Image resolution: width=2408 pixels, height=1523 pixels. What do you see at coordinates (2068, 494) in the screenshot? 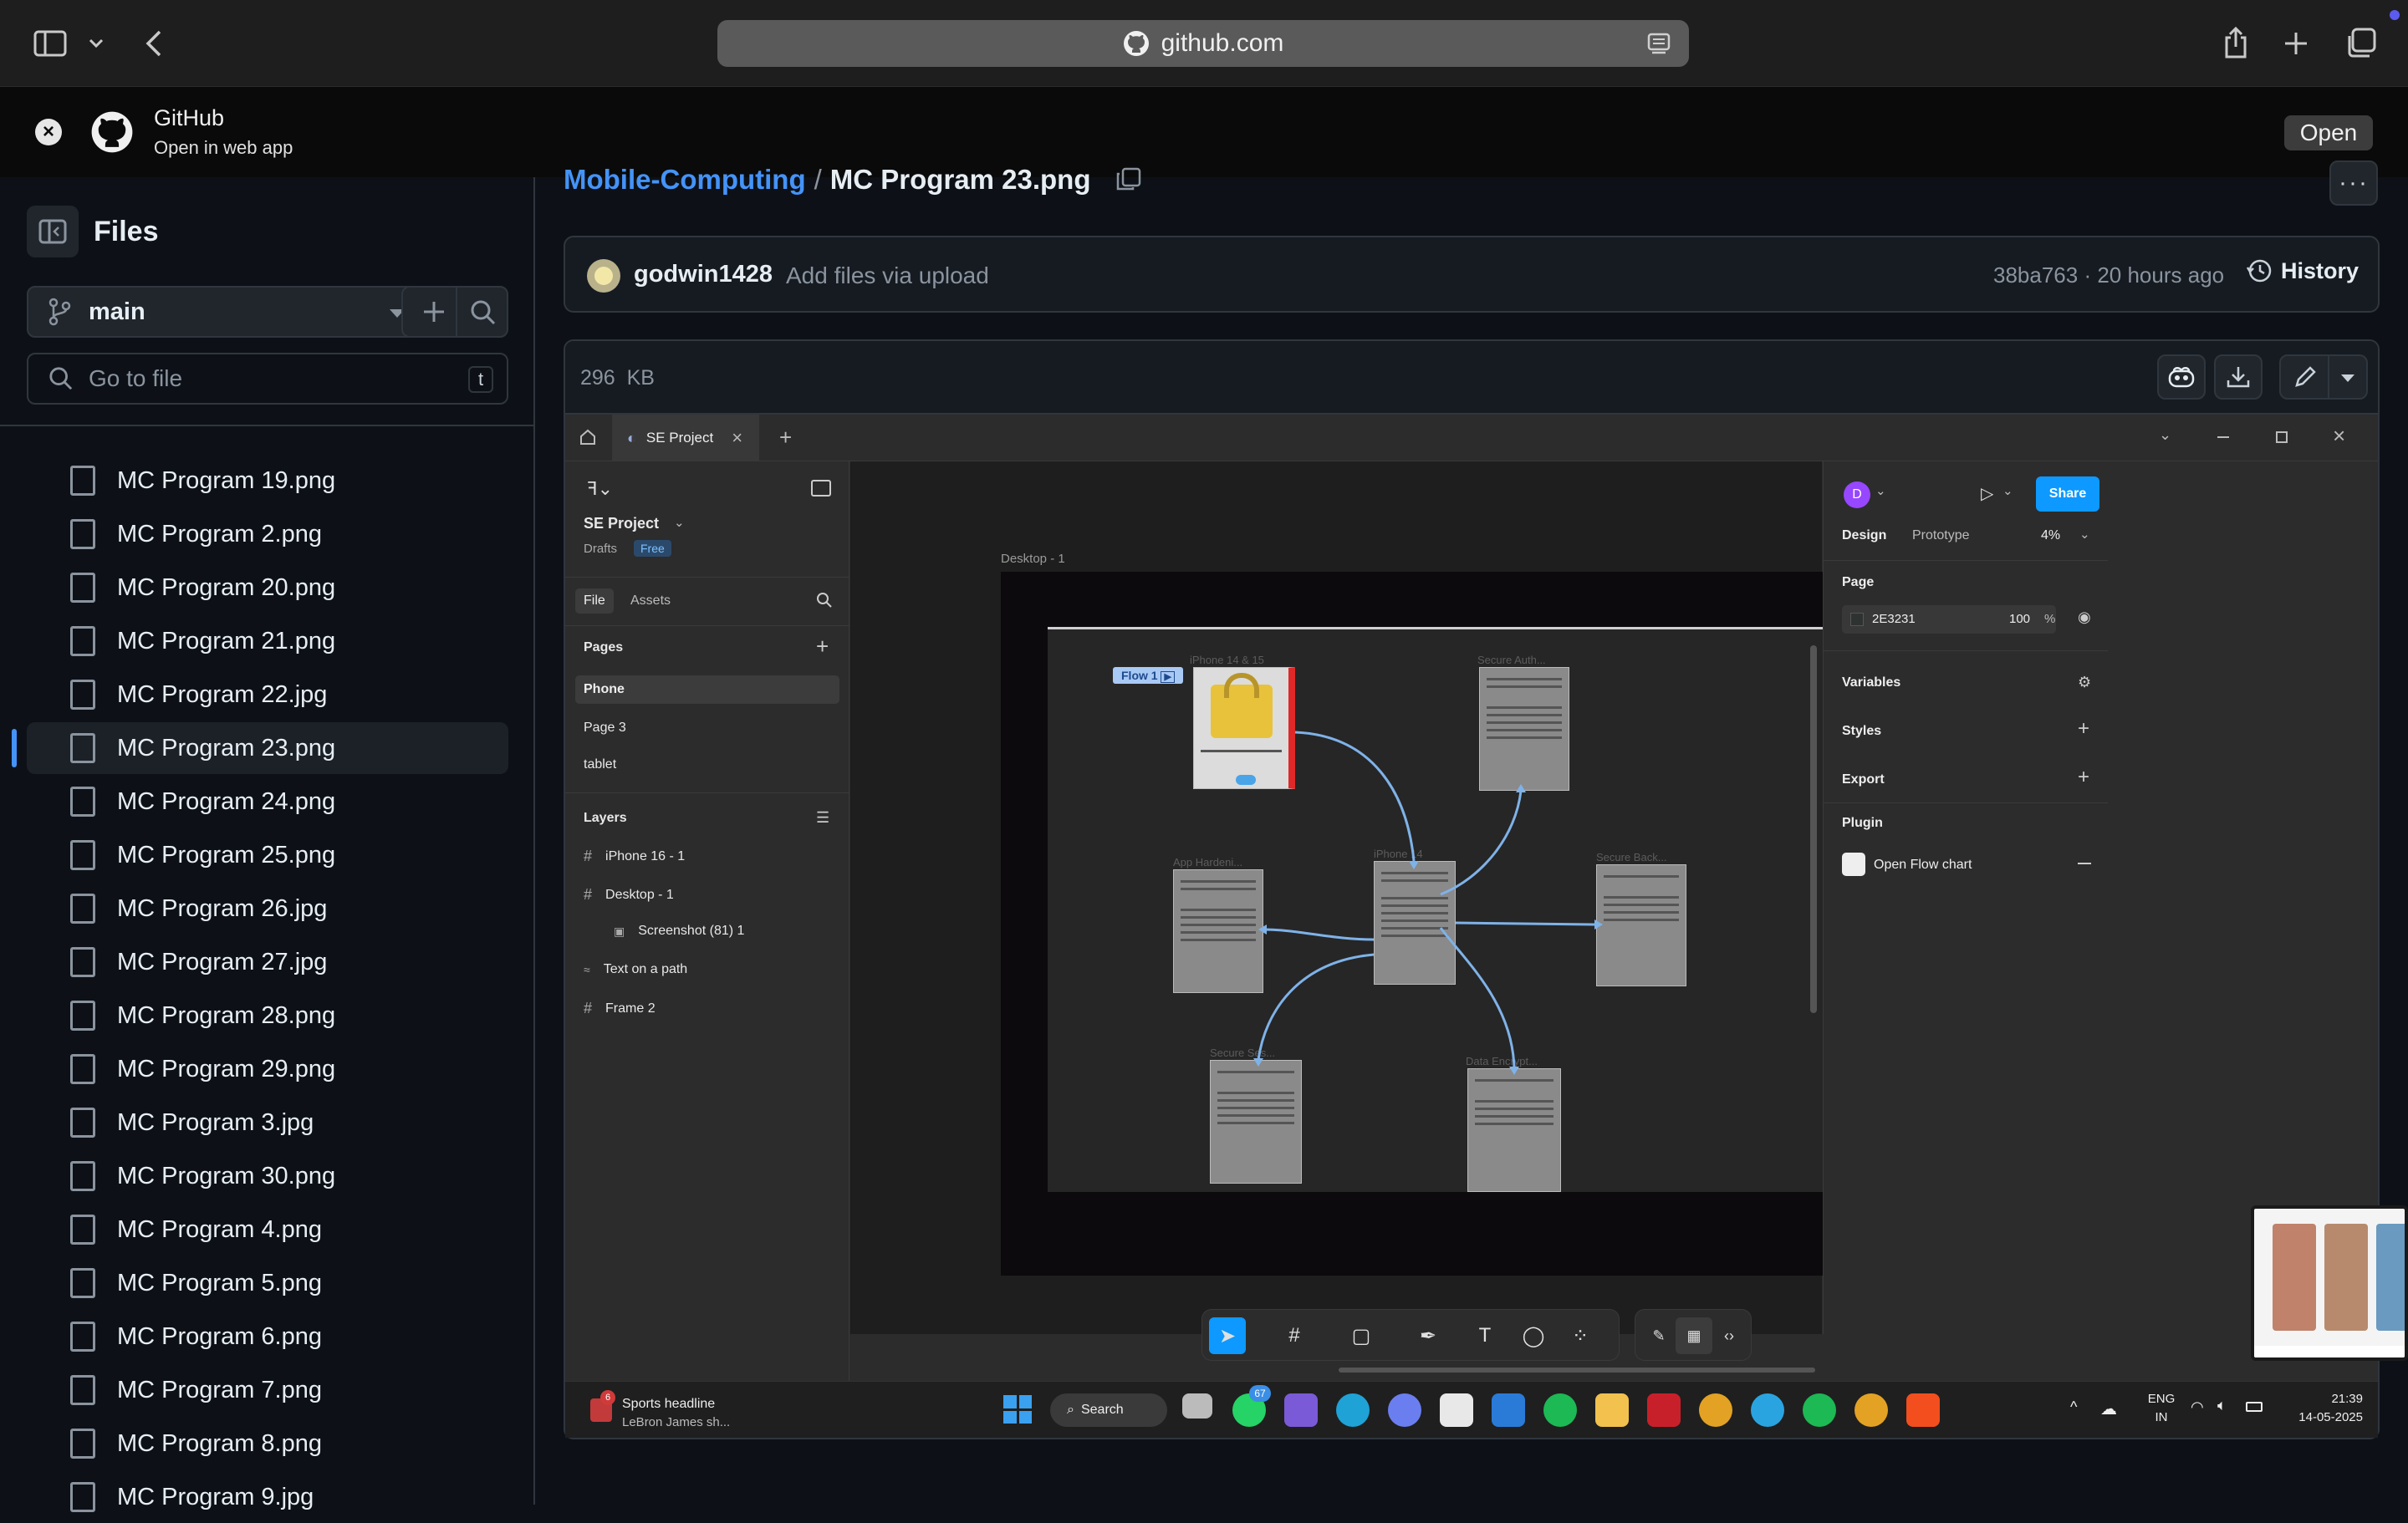
I see `share-button: Share` at bounding box center [2068, 494].